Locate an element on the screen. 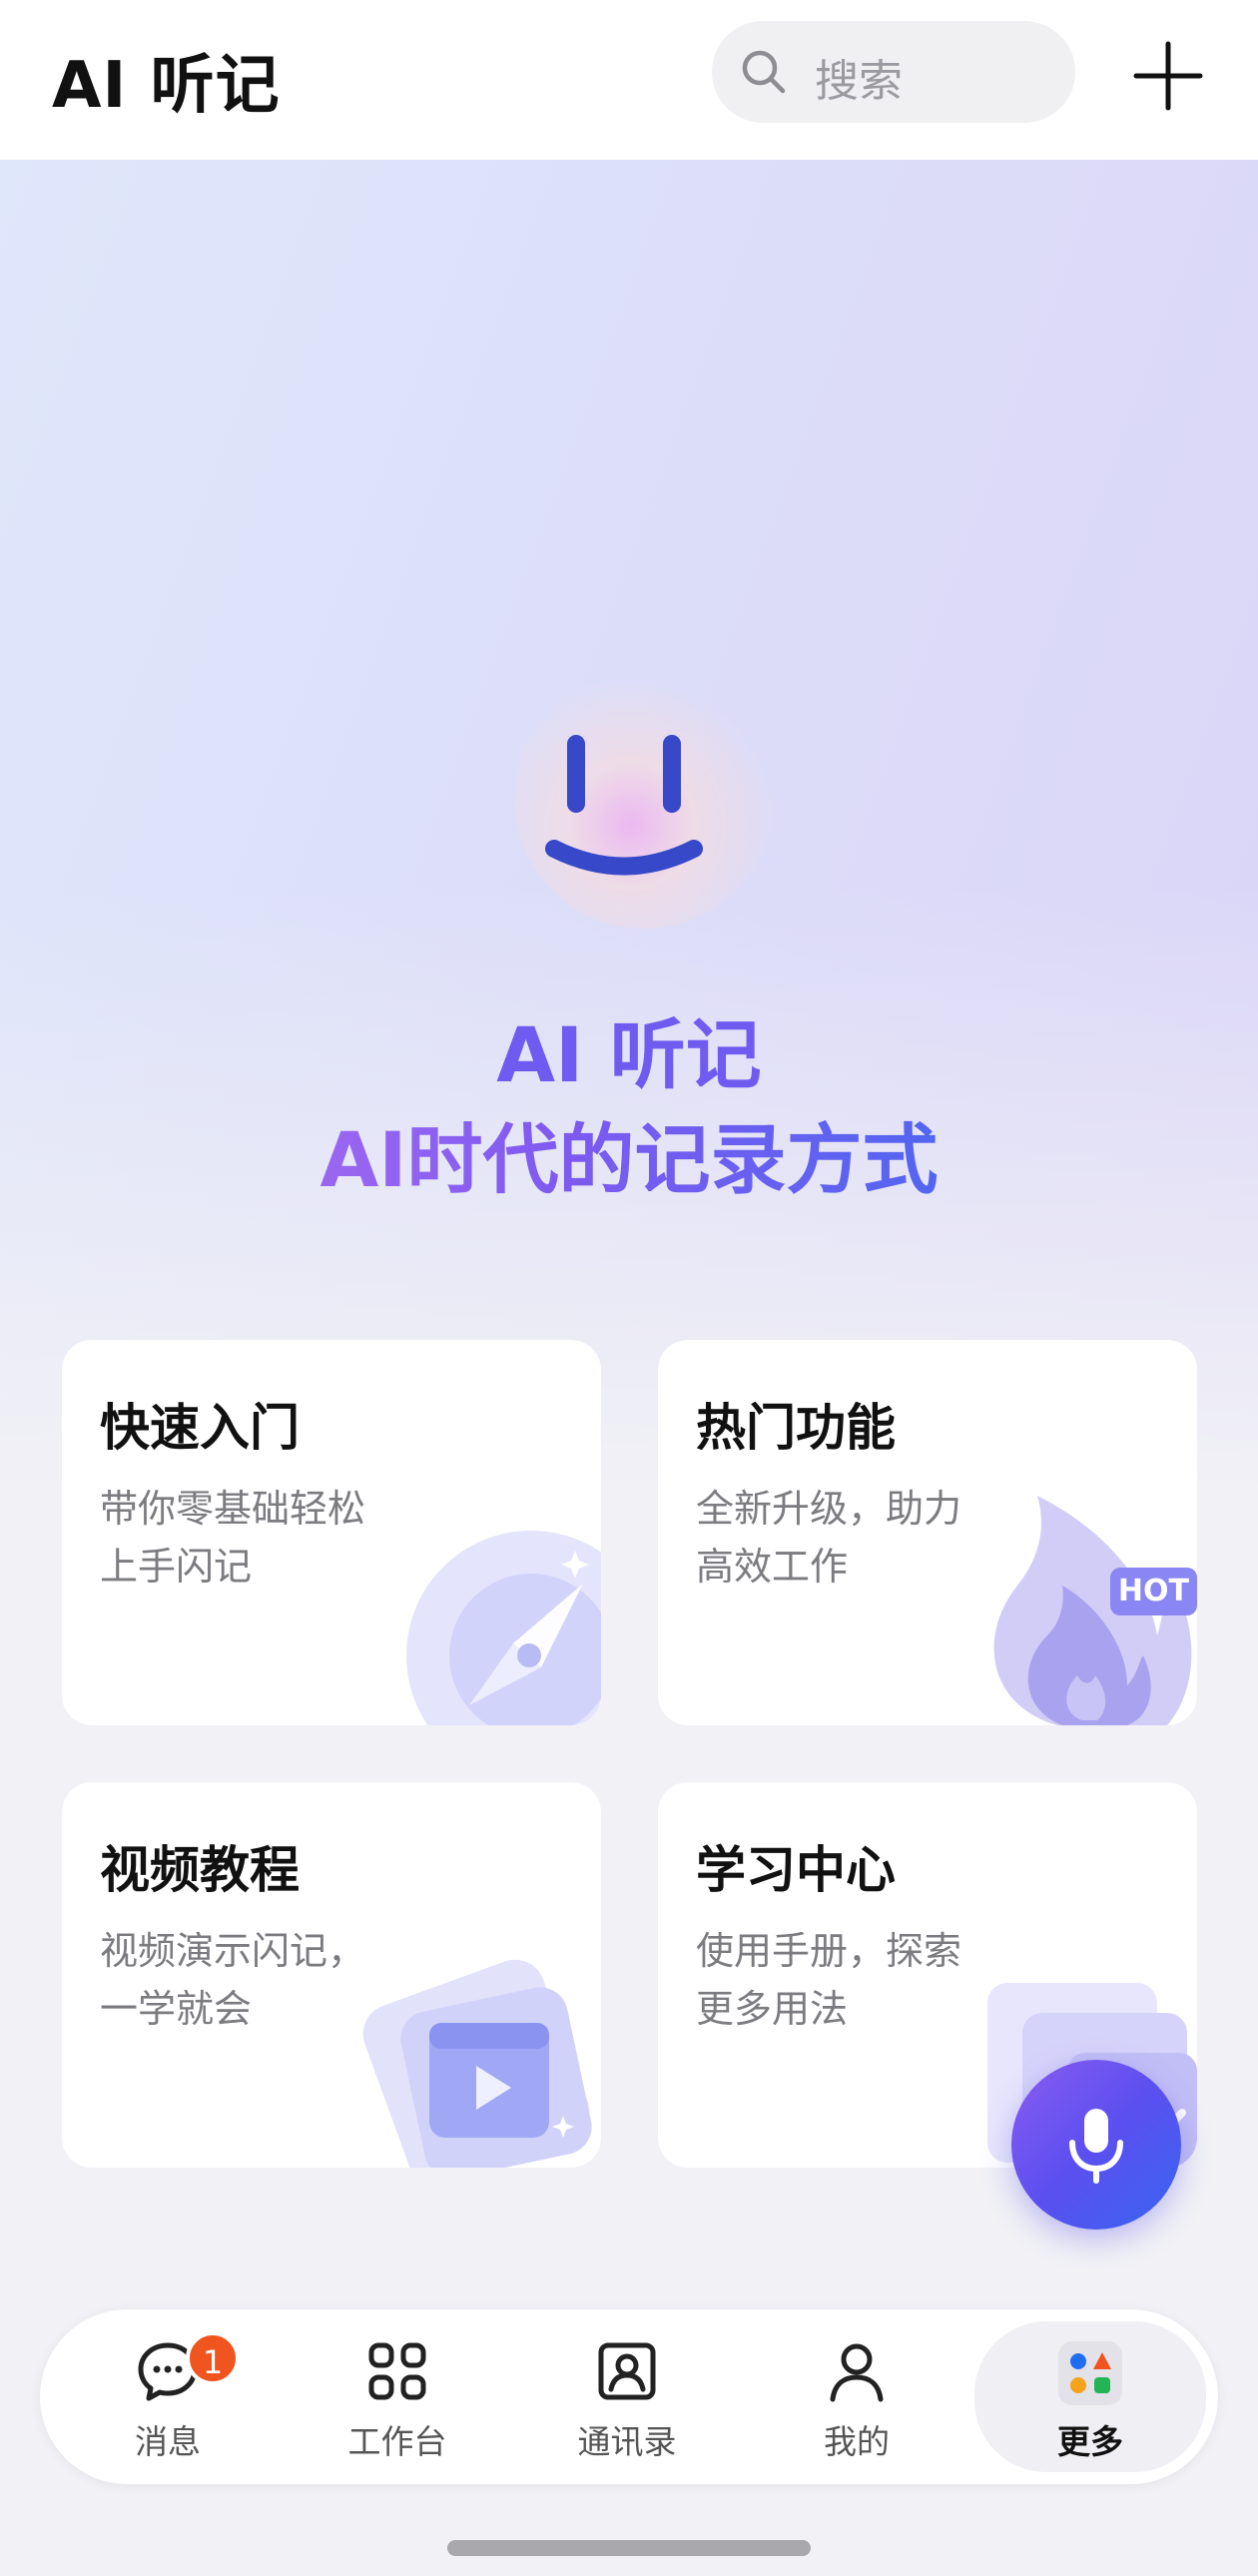 The width and height of the screenshot is (1258, 2576). apps-more-icon is located at coordinates (1090, 2373).